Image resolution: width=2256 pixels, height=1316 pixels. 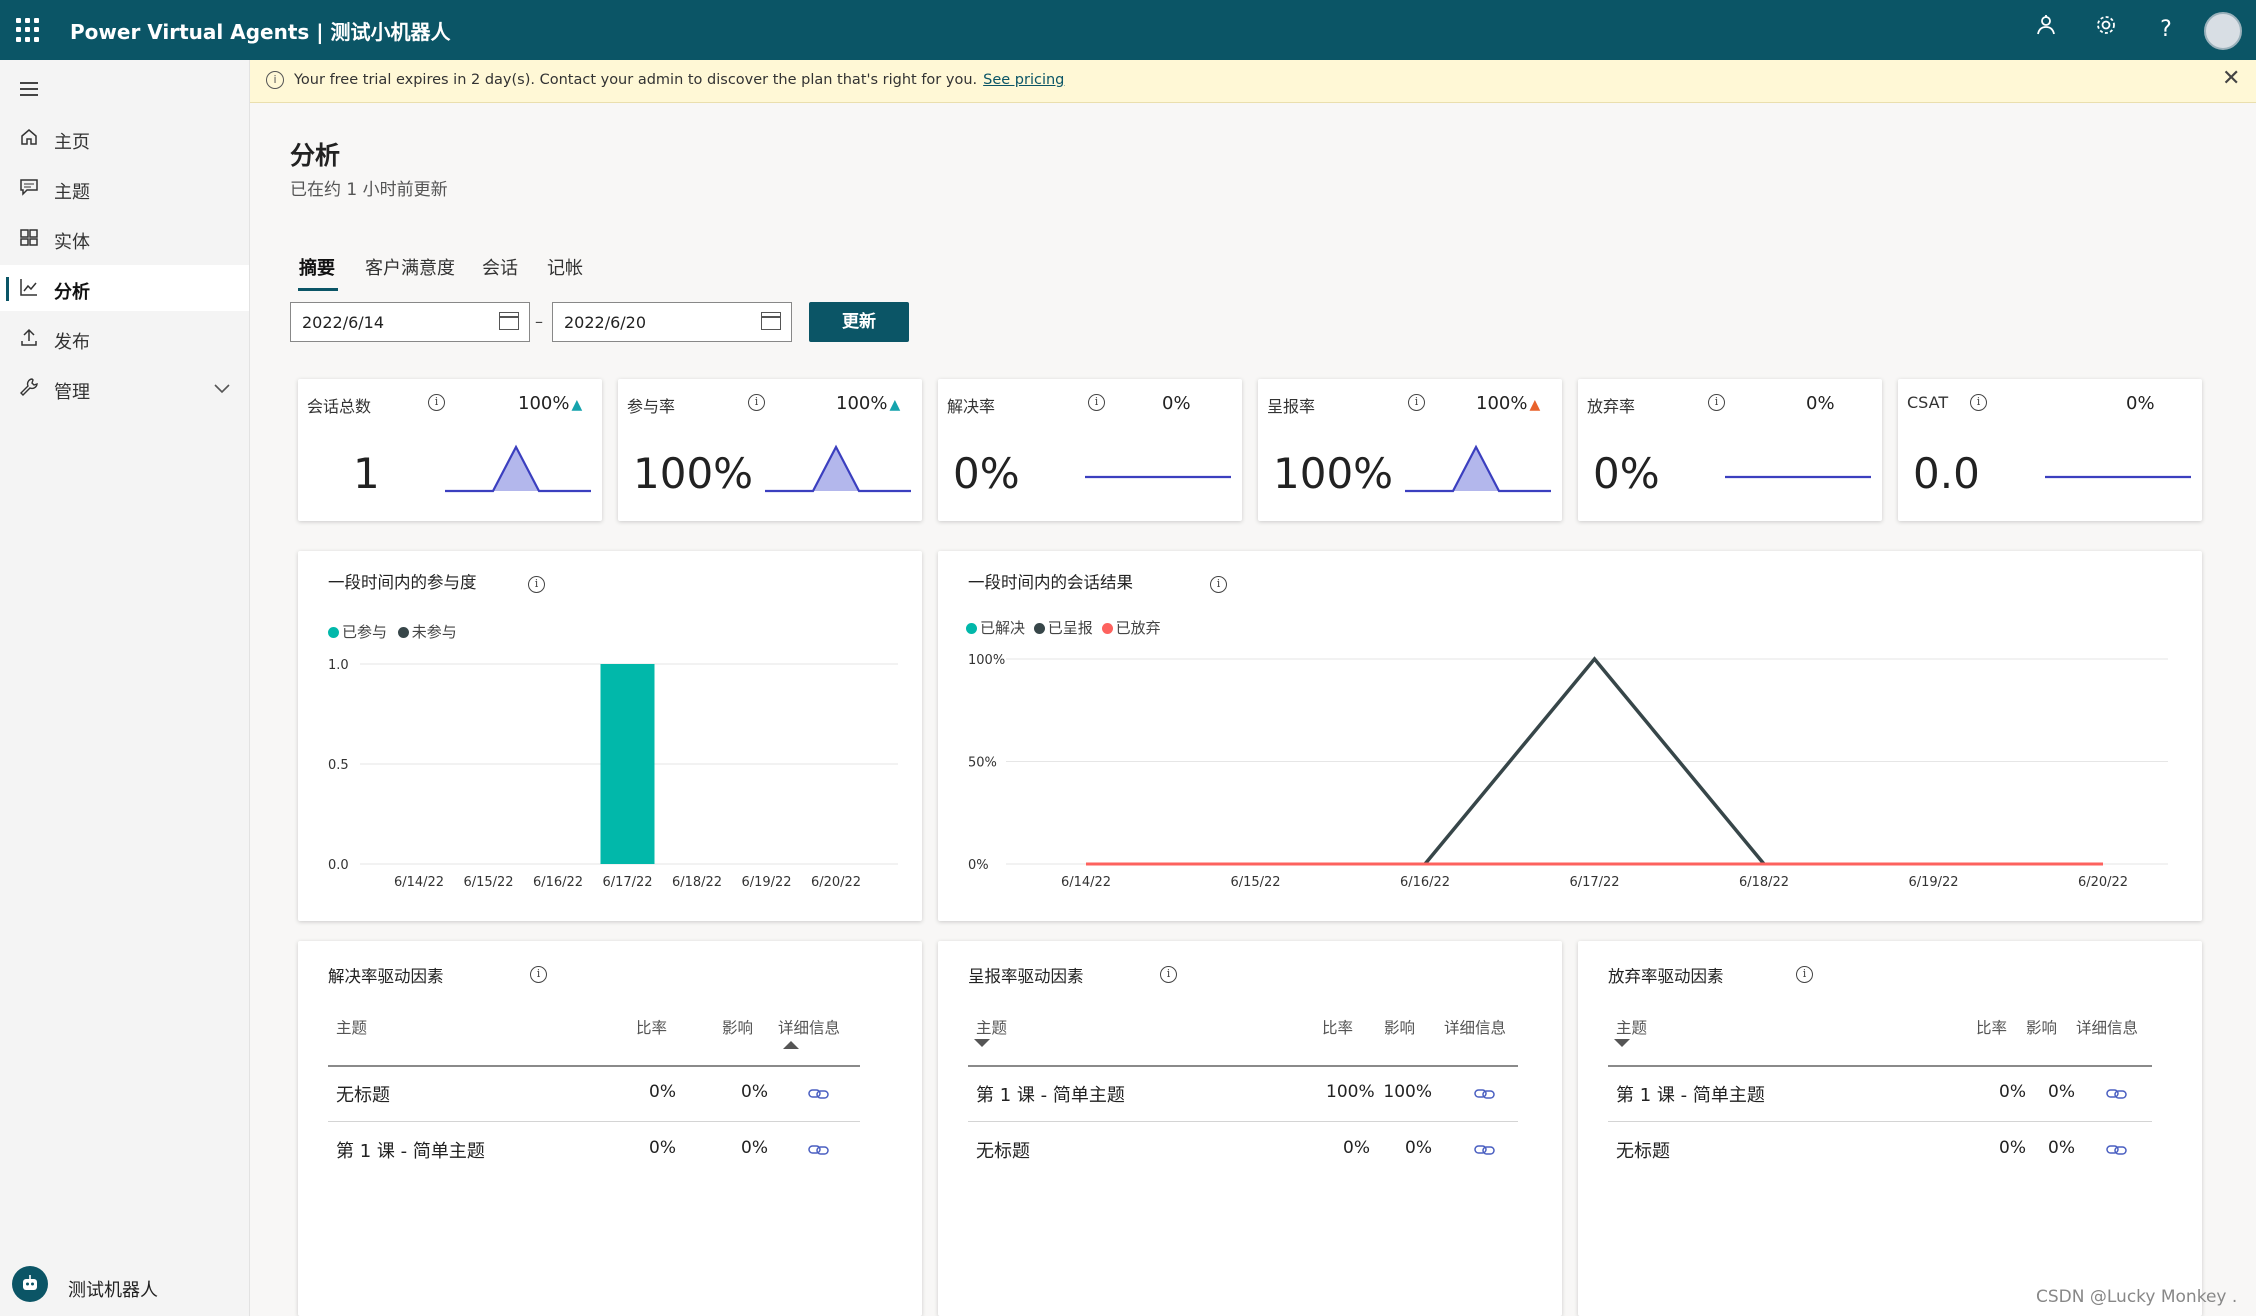 What do you see at coordinates (386, 976) in the screenshot?
I see `driver-table-title: 解决率驱动因素` at bounding box center [386, 976].